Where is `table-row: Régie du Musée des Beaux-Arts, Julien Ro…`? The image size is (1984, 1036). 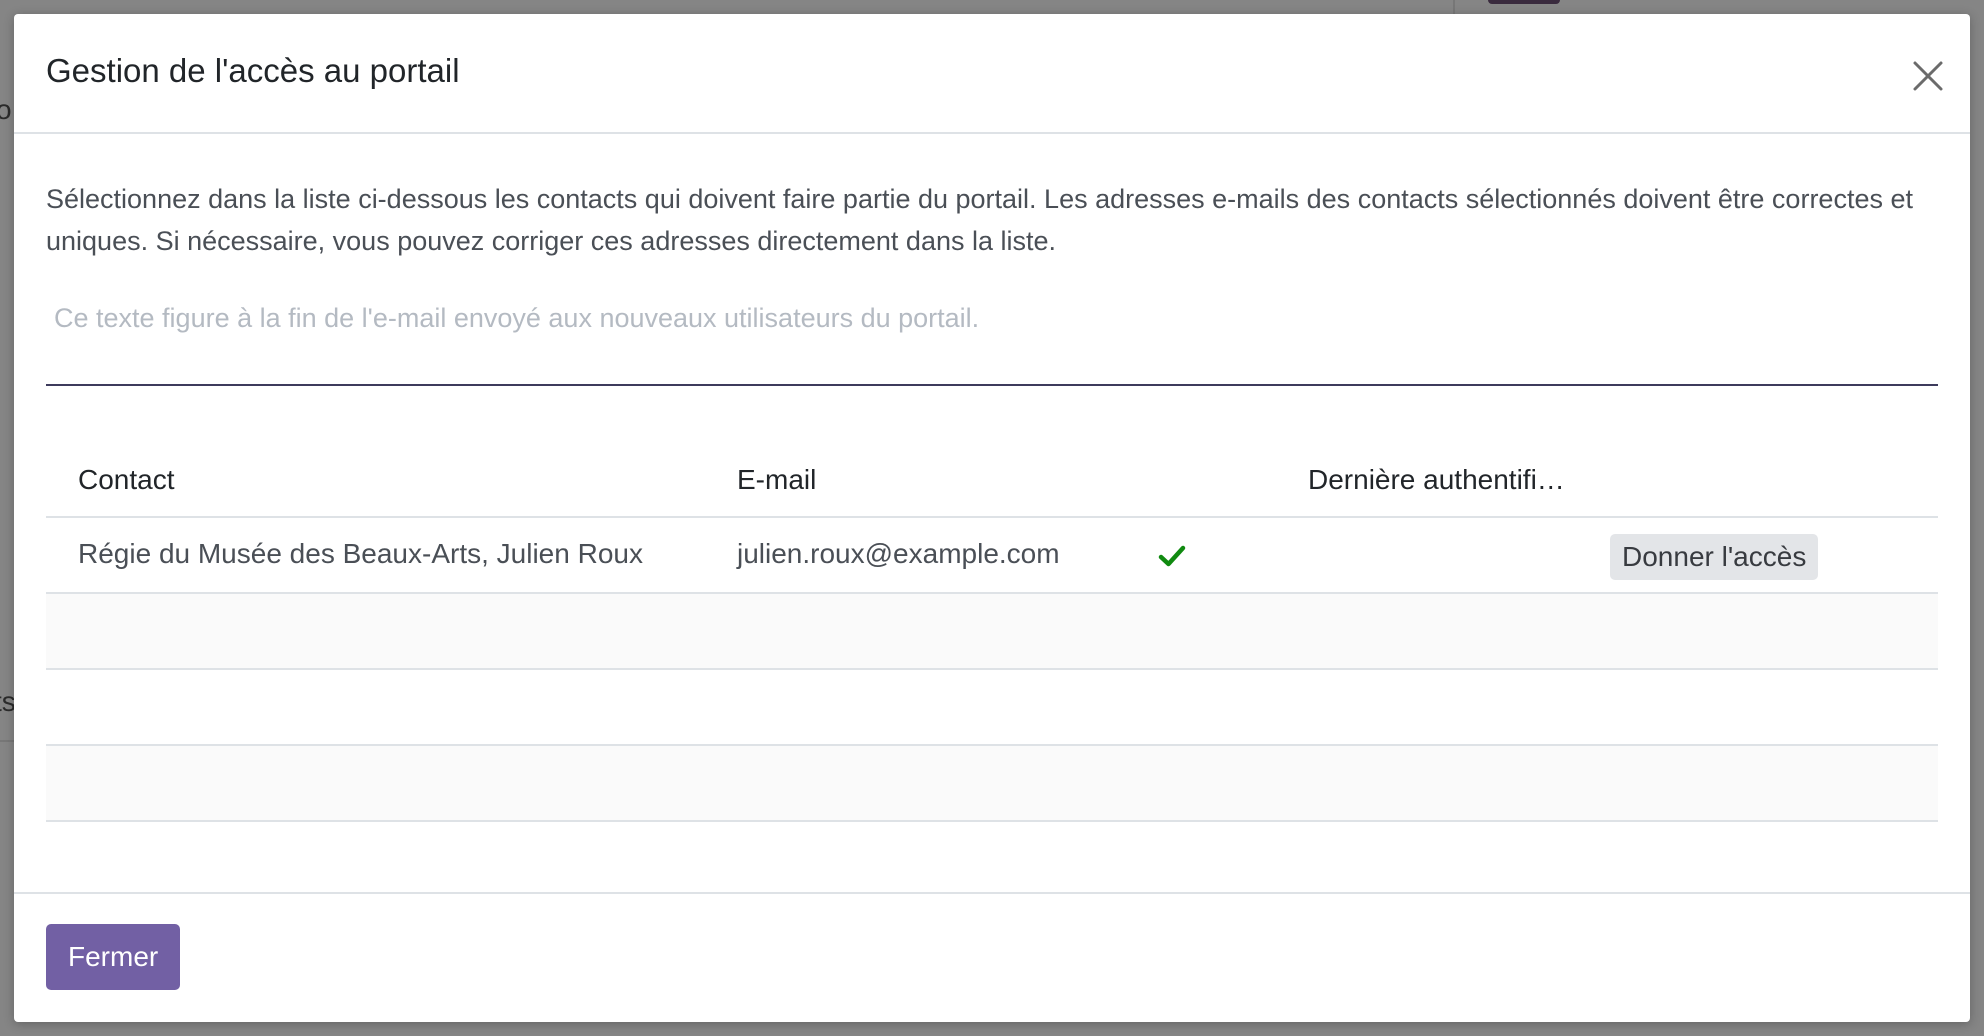 table-row: Régie du Musée des Beaux-Arts, Julien Ro… is located at coordinates (992, 556).